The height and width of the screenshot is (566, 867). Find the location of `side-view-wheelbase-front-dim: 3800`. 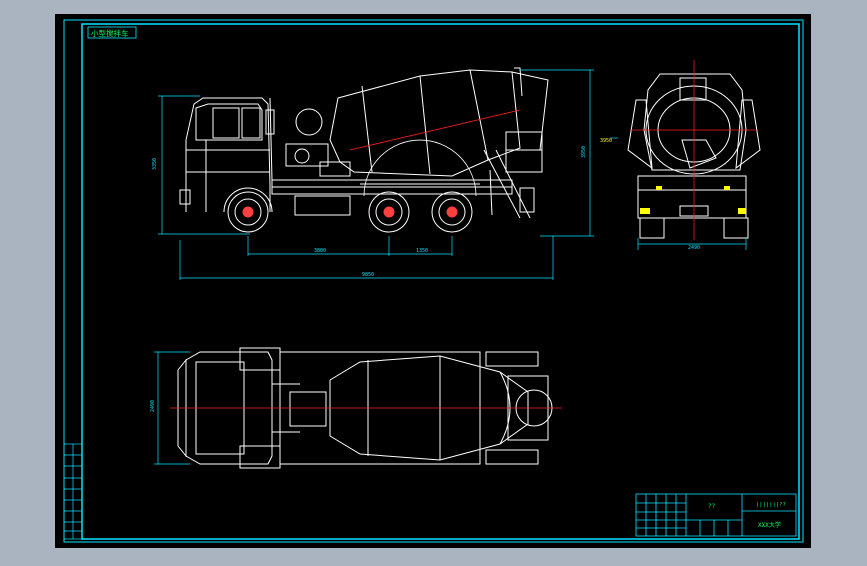

side-view-wheelbase-front-dim: 3800 is located at coordinates (320, 251).